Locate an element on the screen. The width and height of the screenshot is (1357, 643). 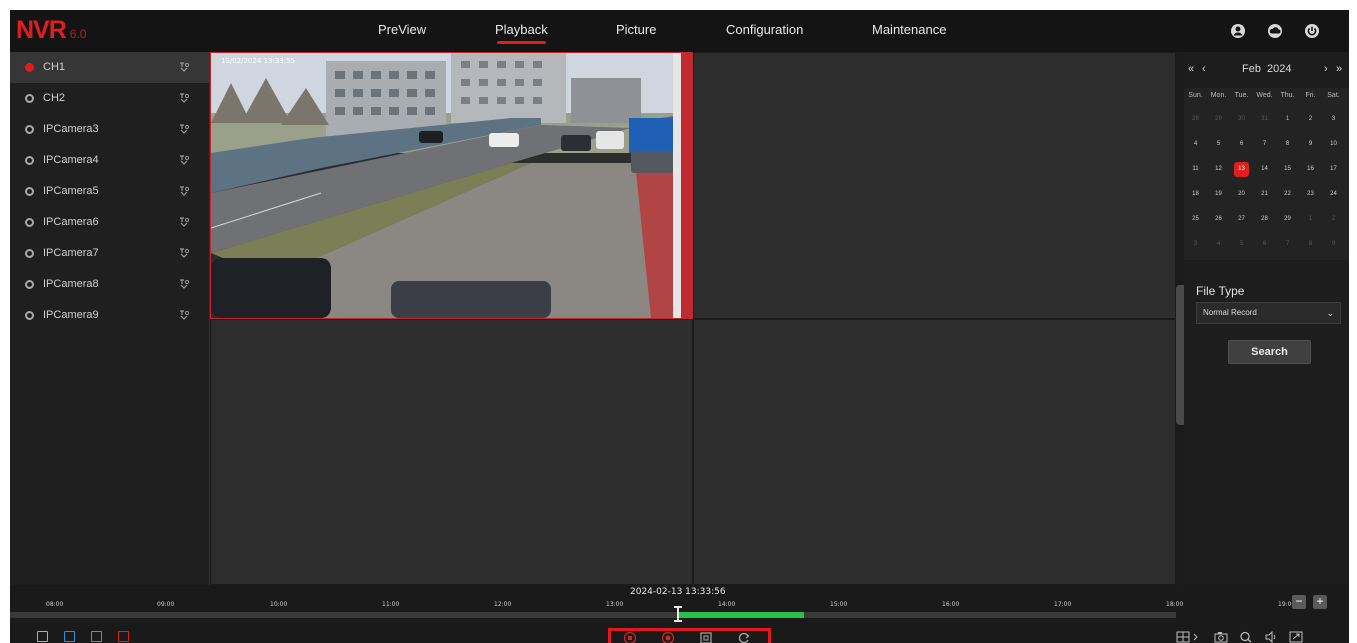
channel-item: IPCamera8 is located at coordinates (109, 284).